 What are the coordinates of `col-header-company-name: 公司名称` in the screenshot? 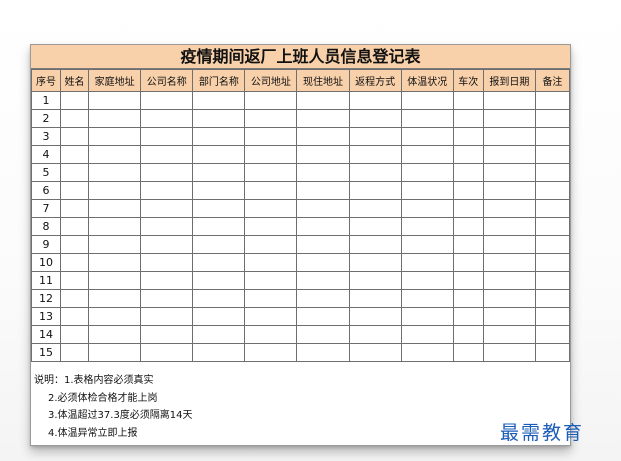 It's located at (167, 80).